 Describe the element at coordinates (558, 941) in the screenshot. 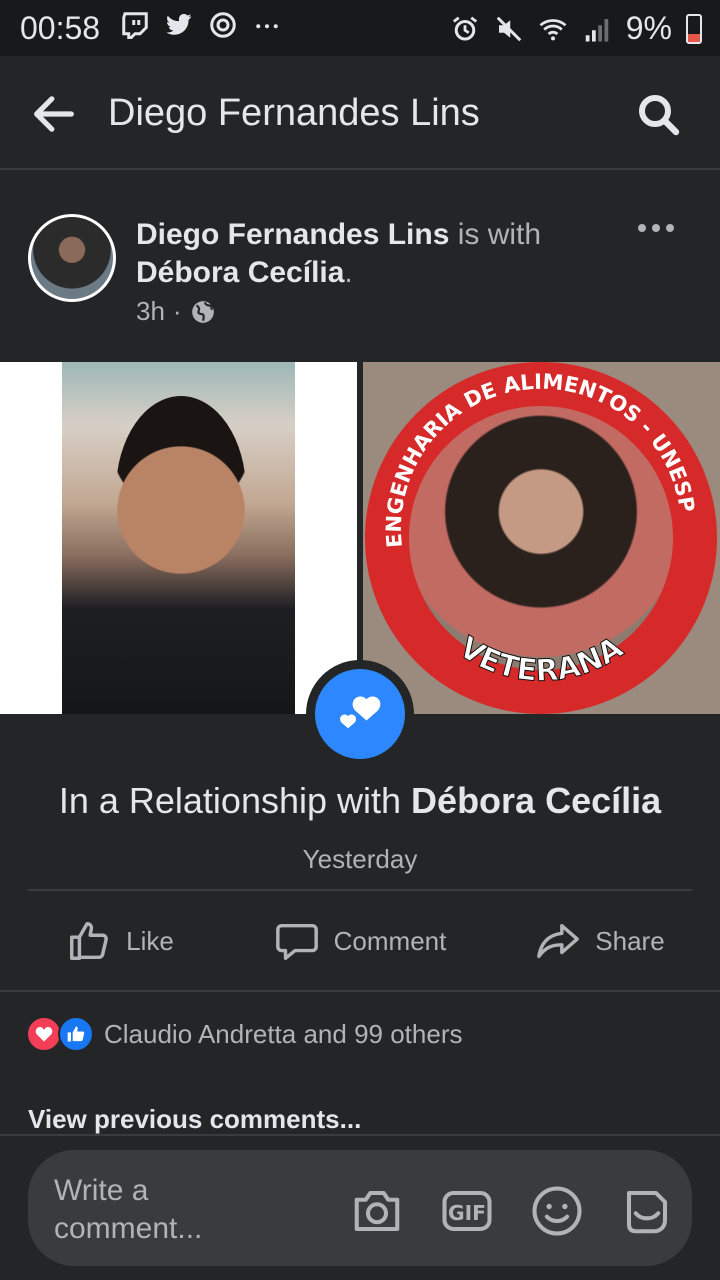

I see `share-arrow-icon` at that location.